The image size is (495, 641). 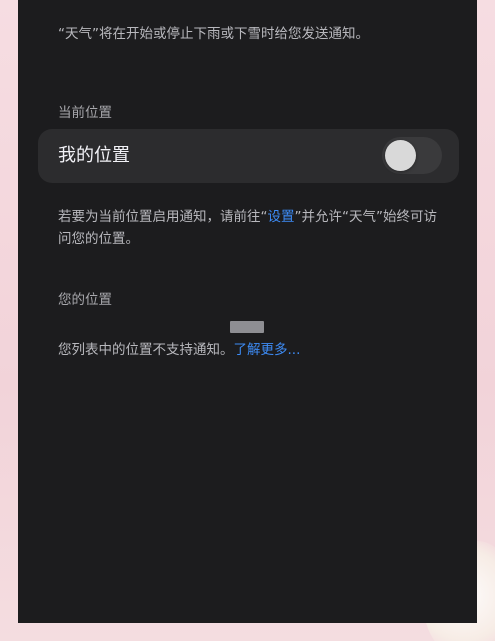 What do you see at coordinates (163, 217) in the screenshot?
I see `permission-note-before: 若要为当前位置启用通知，请前往“` at bounding box center [163, 217].